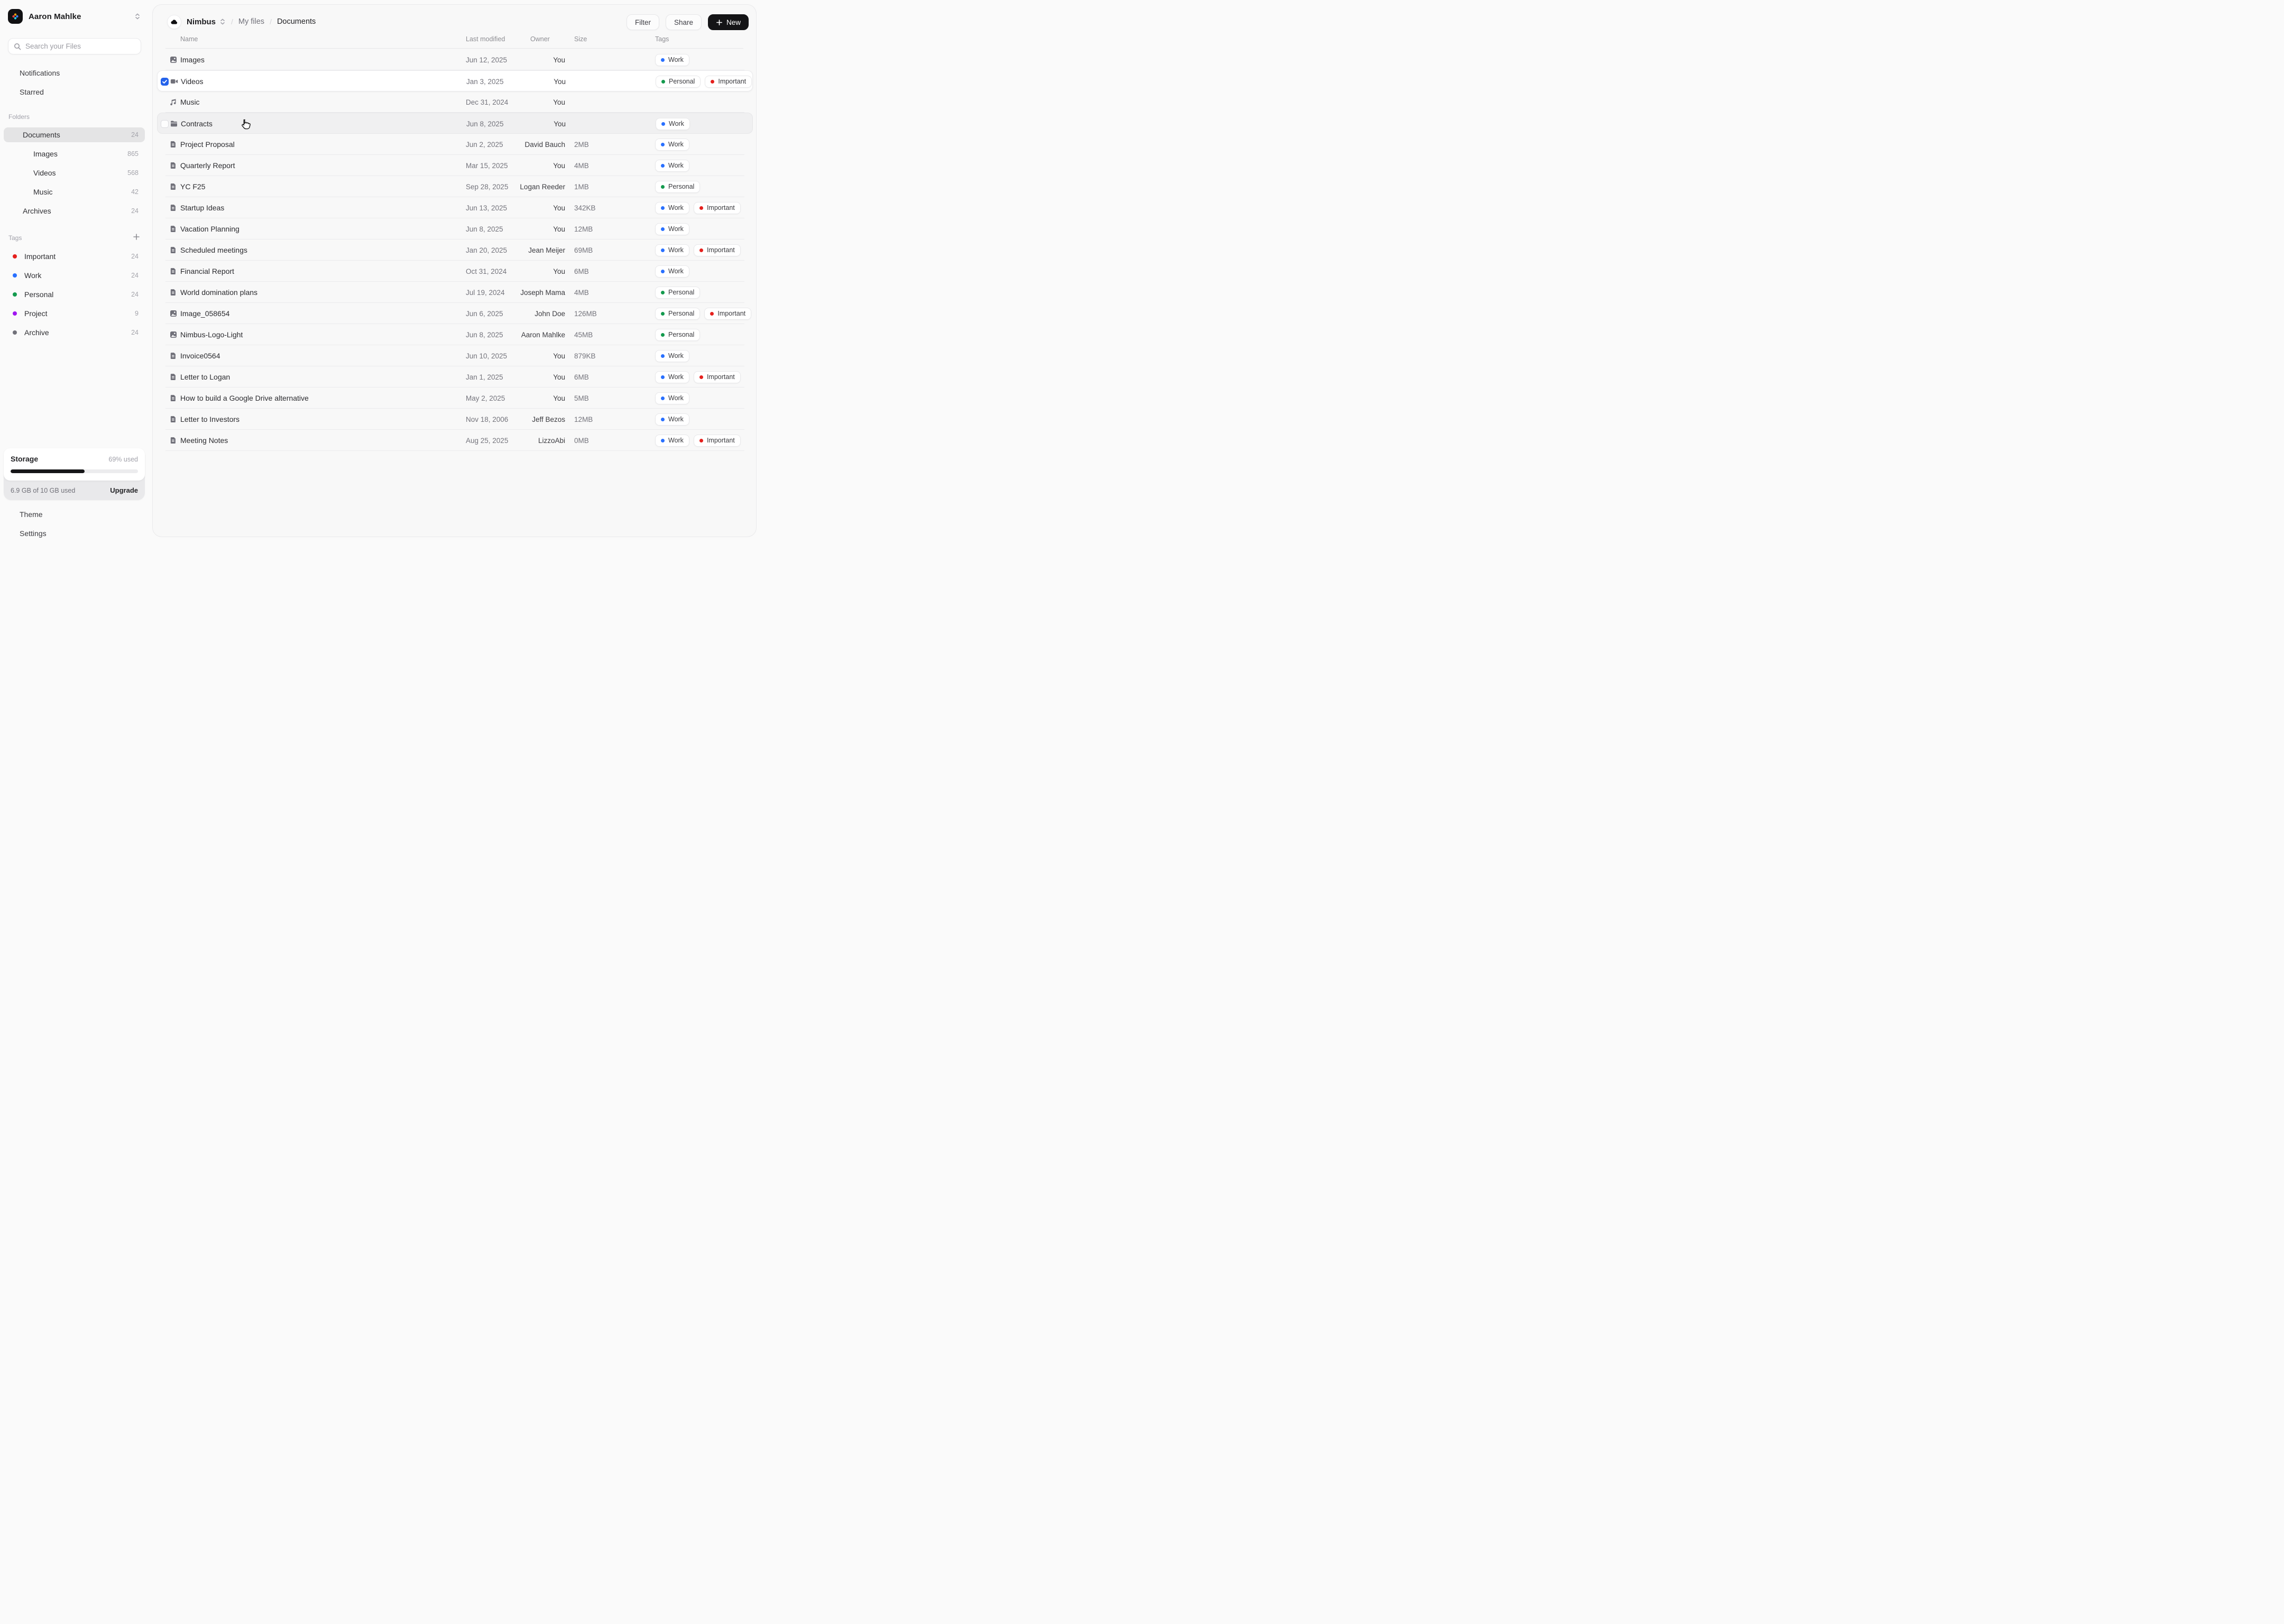  I want to click on sidebar-item-label: Starred, so click(32, 92).